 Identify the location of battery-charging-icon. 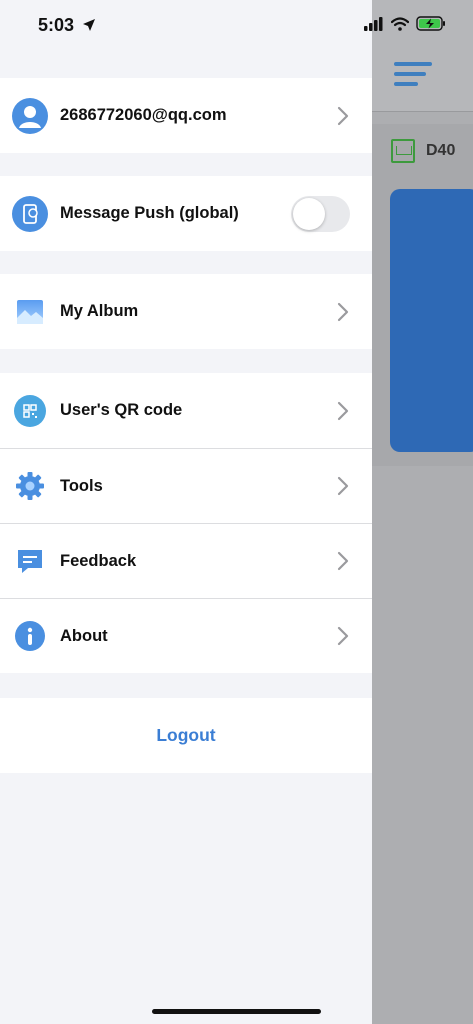
(430, 23).